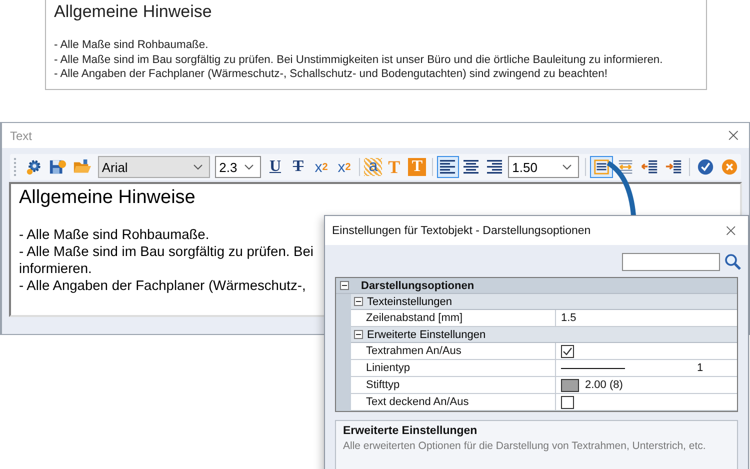 Image resolution: width=750 pixels, height=469 pixels. I want to click on description-text: Alle erweiterten Optionen für die Darstellung von Textrahmen, Unterstrich, etc., so click(525, 446).